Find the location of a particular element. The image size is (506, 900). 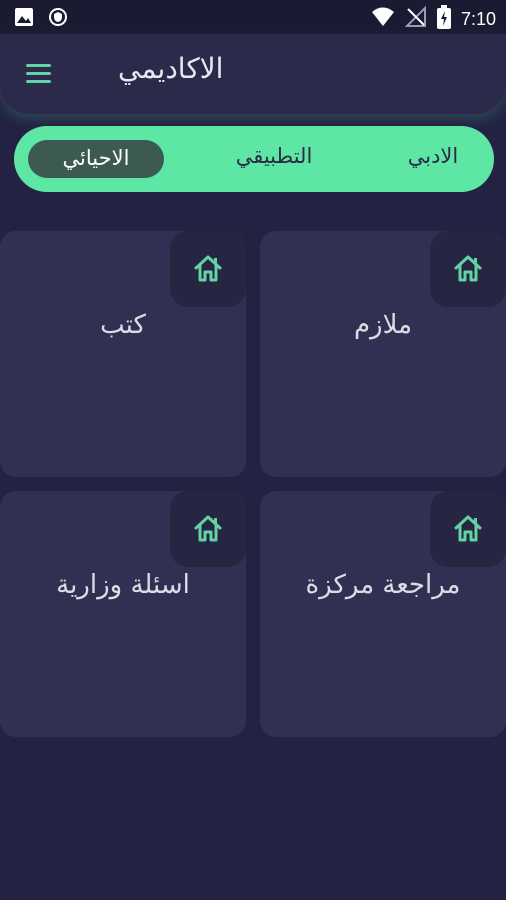

clock: 7:10 is located at coordinates (478, 19).